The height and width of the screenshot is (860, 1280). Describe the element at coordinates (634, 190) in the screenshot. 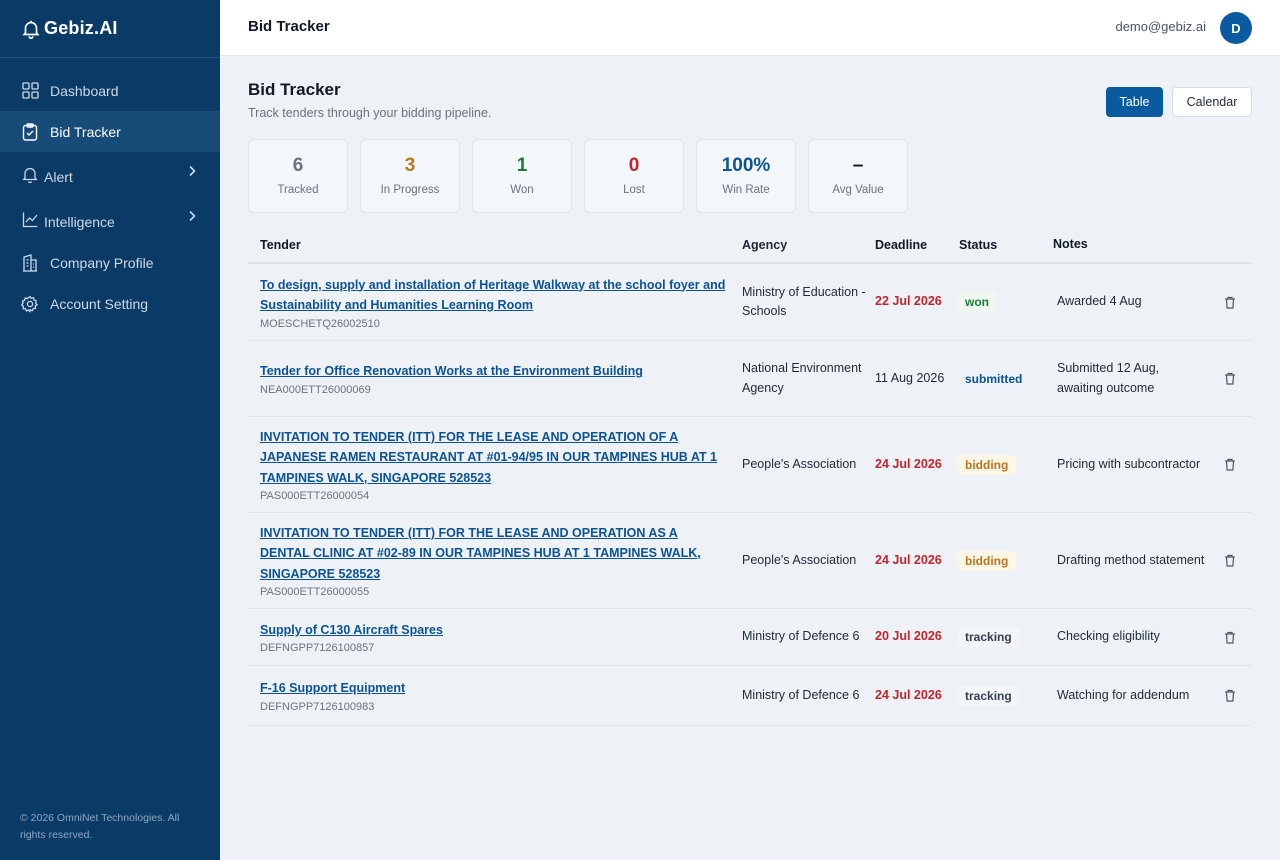

I see `stat-label: Lost` at that location.